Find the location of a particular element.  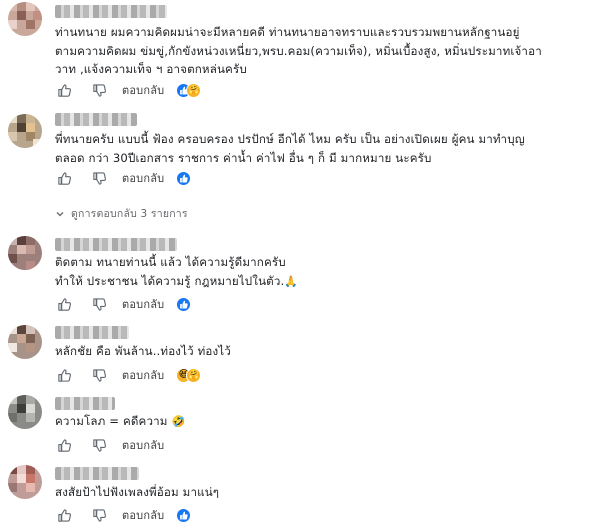

comment-text: สงสัยป้าไปฟังเพลงพี่อ้อม มาแน่ๆ is located at coordinates (137, 492).